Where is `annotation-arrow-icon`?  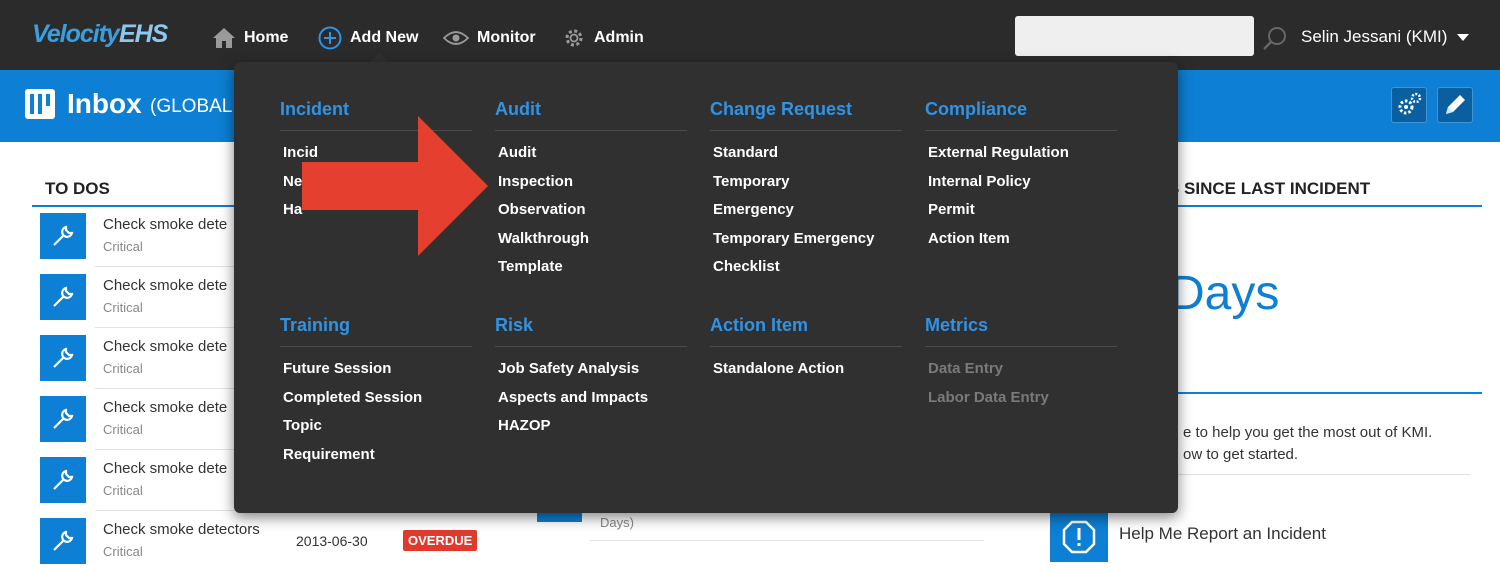
annotation-arrow-icon is located at coordinates (395, 186).